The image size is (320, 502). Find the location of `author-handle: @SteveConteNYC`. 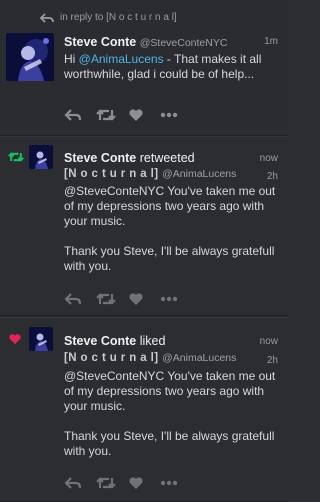

author-handle: @SteveConteNYC is located at coordinates (183, 43).